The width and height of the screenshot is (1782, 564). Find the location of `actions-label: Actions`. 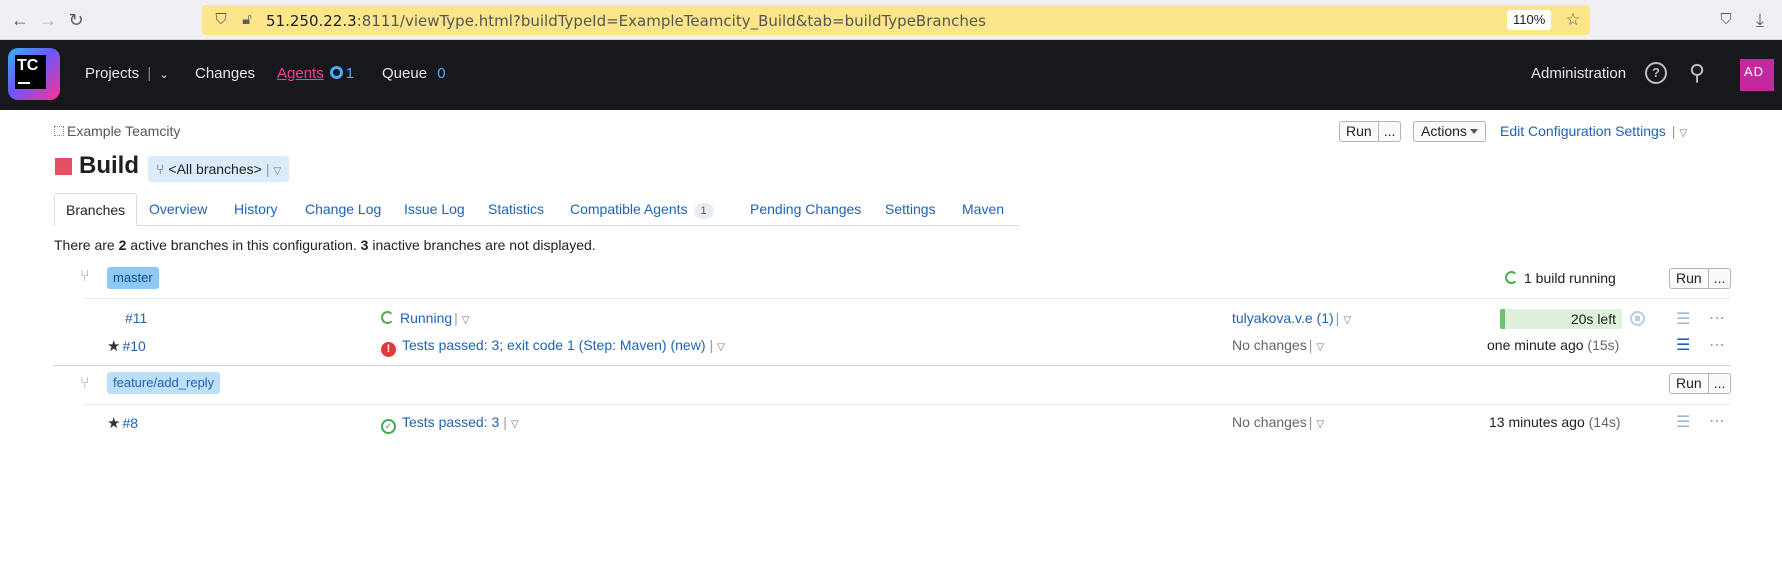

actions-label: Actions is located at coordinates (1444, 131).